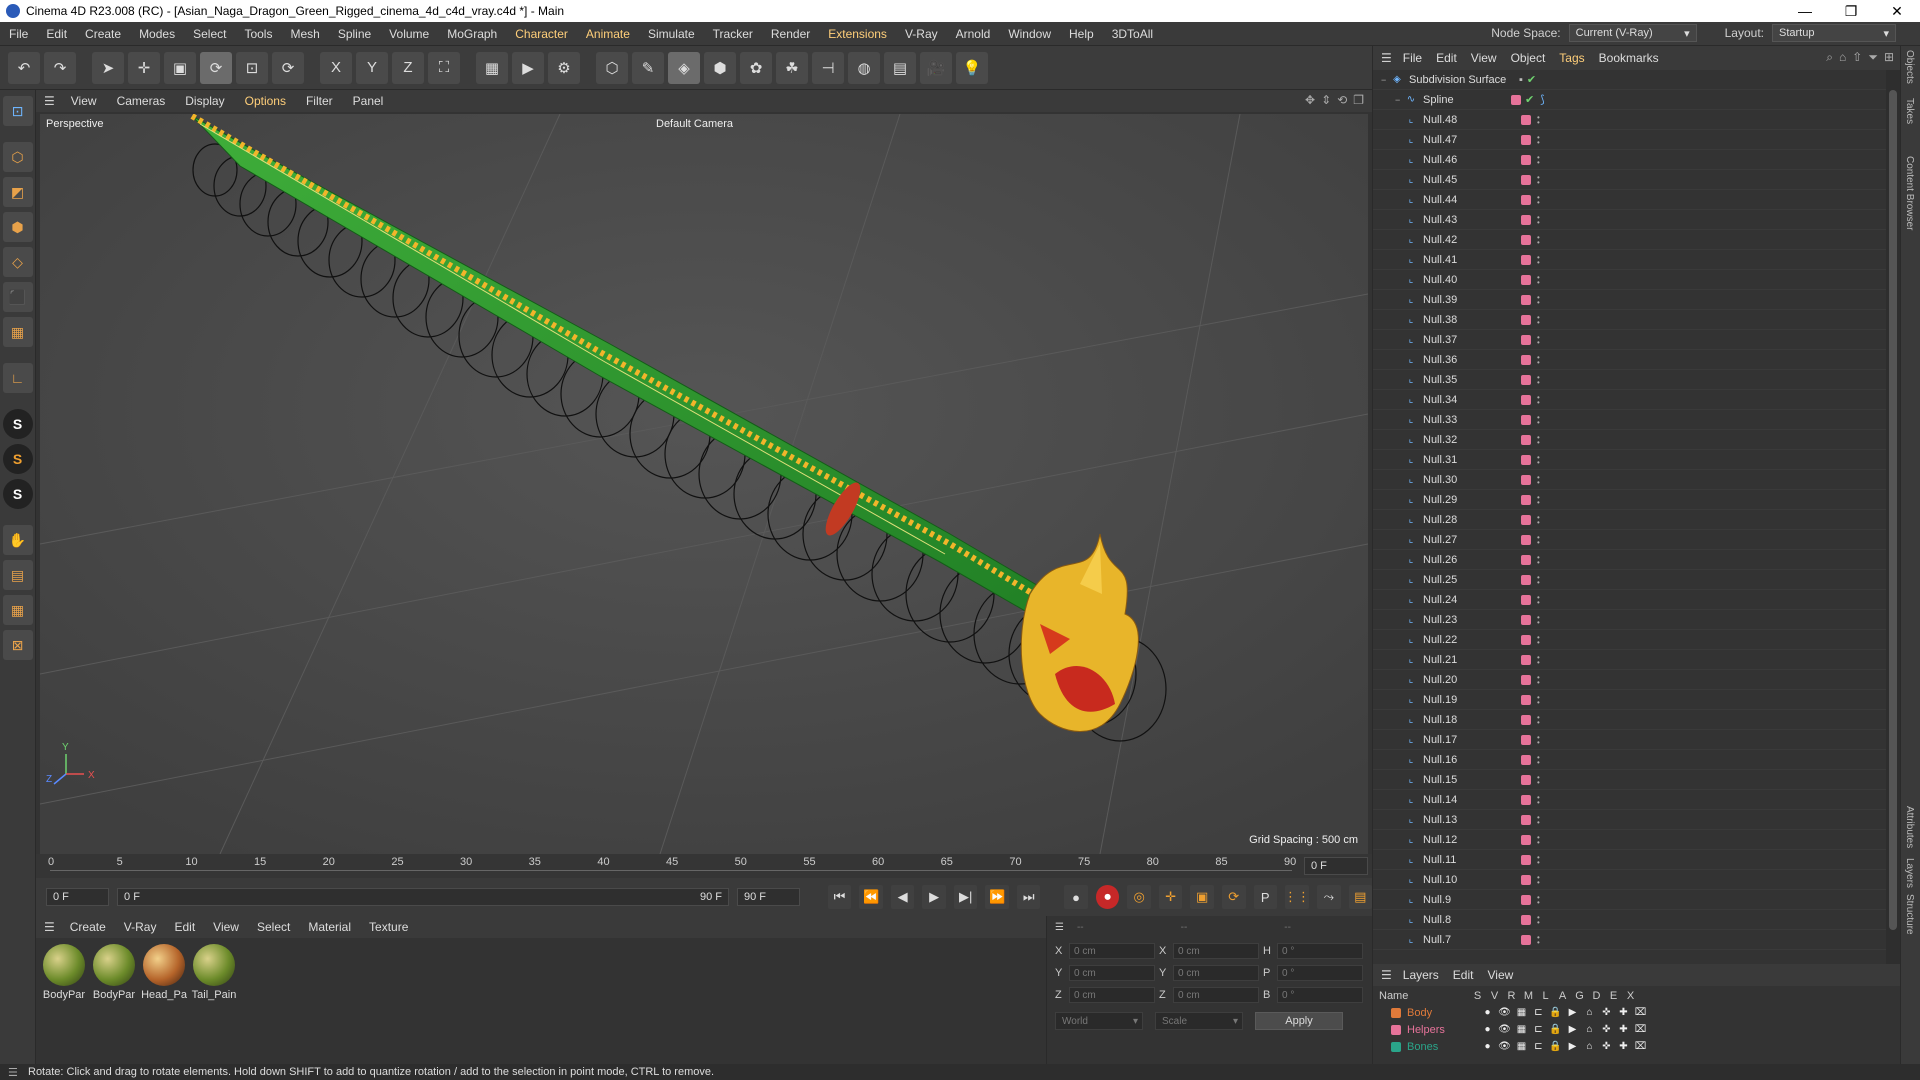 The height and width of the screenshot is (1080, 1920). I want to click on scrollbar-thumb, so click(1893, 510).